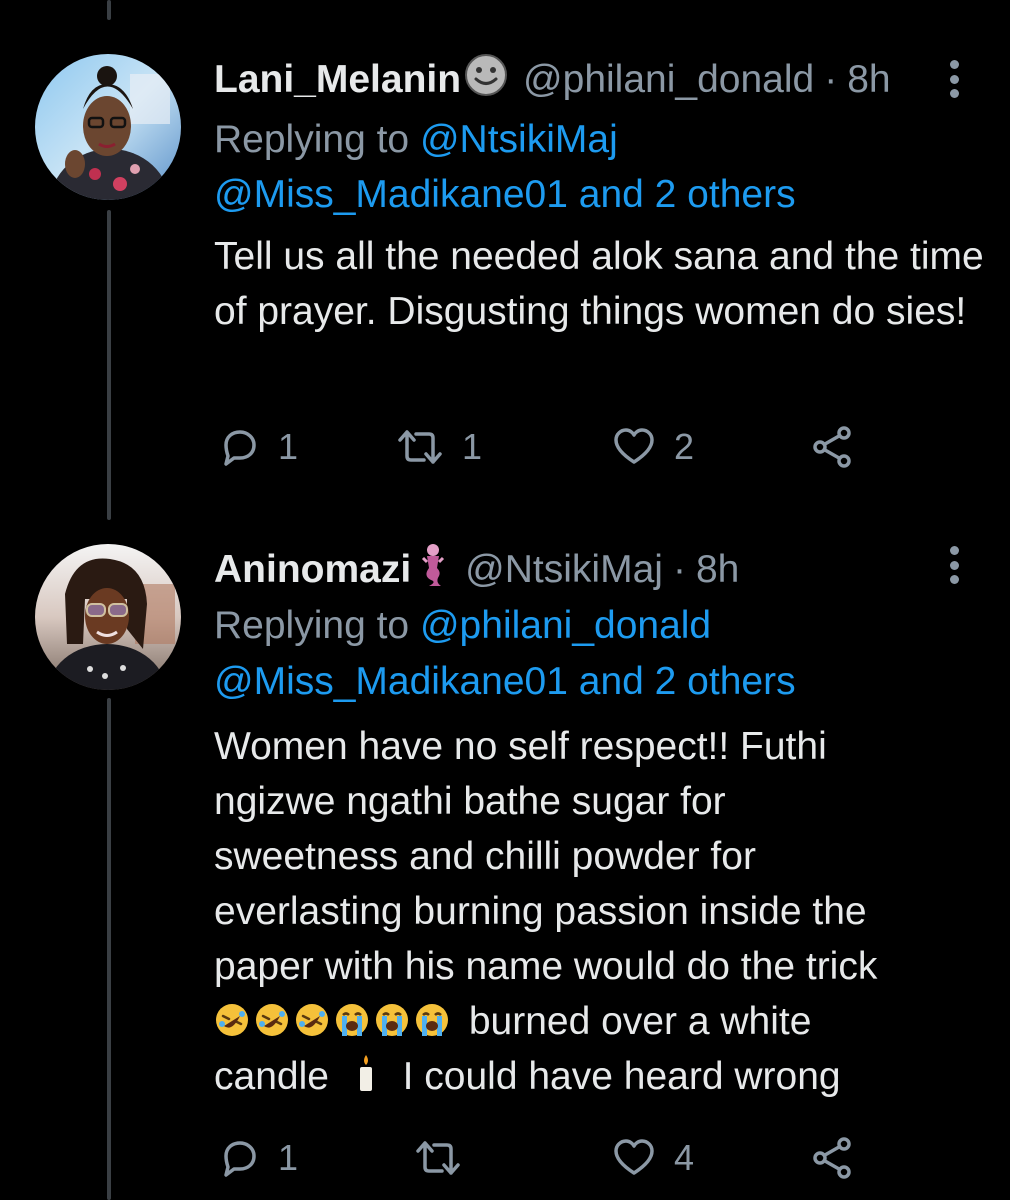 The image size is (1010, 1200). I want to click on text-after-emojis: burned over a white, so click(640, 1021).